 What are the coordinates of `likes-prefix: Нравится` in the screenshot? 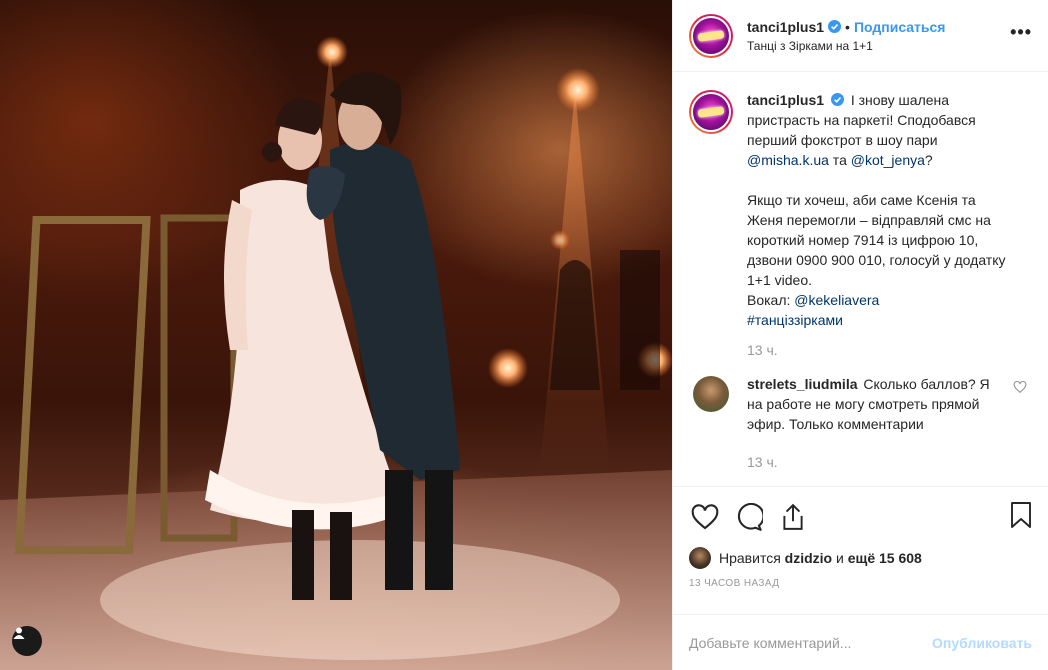 It's located at (750, 558).